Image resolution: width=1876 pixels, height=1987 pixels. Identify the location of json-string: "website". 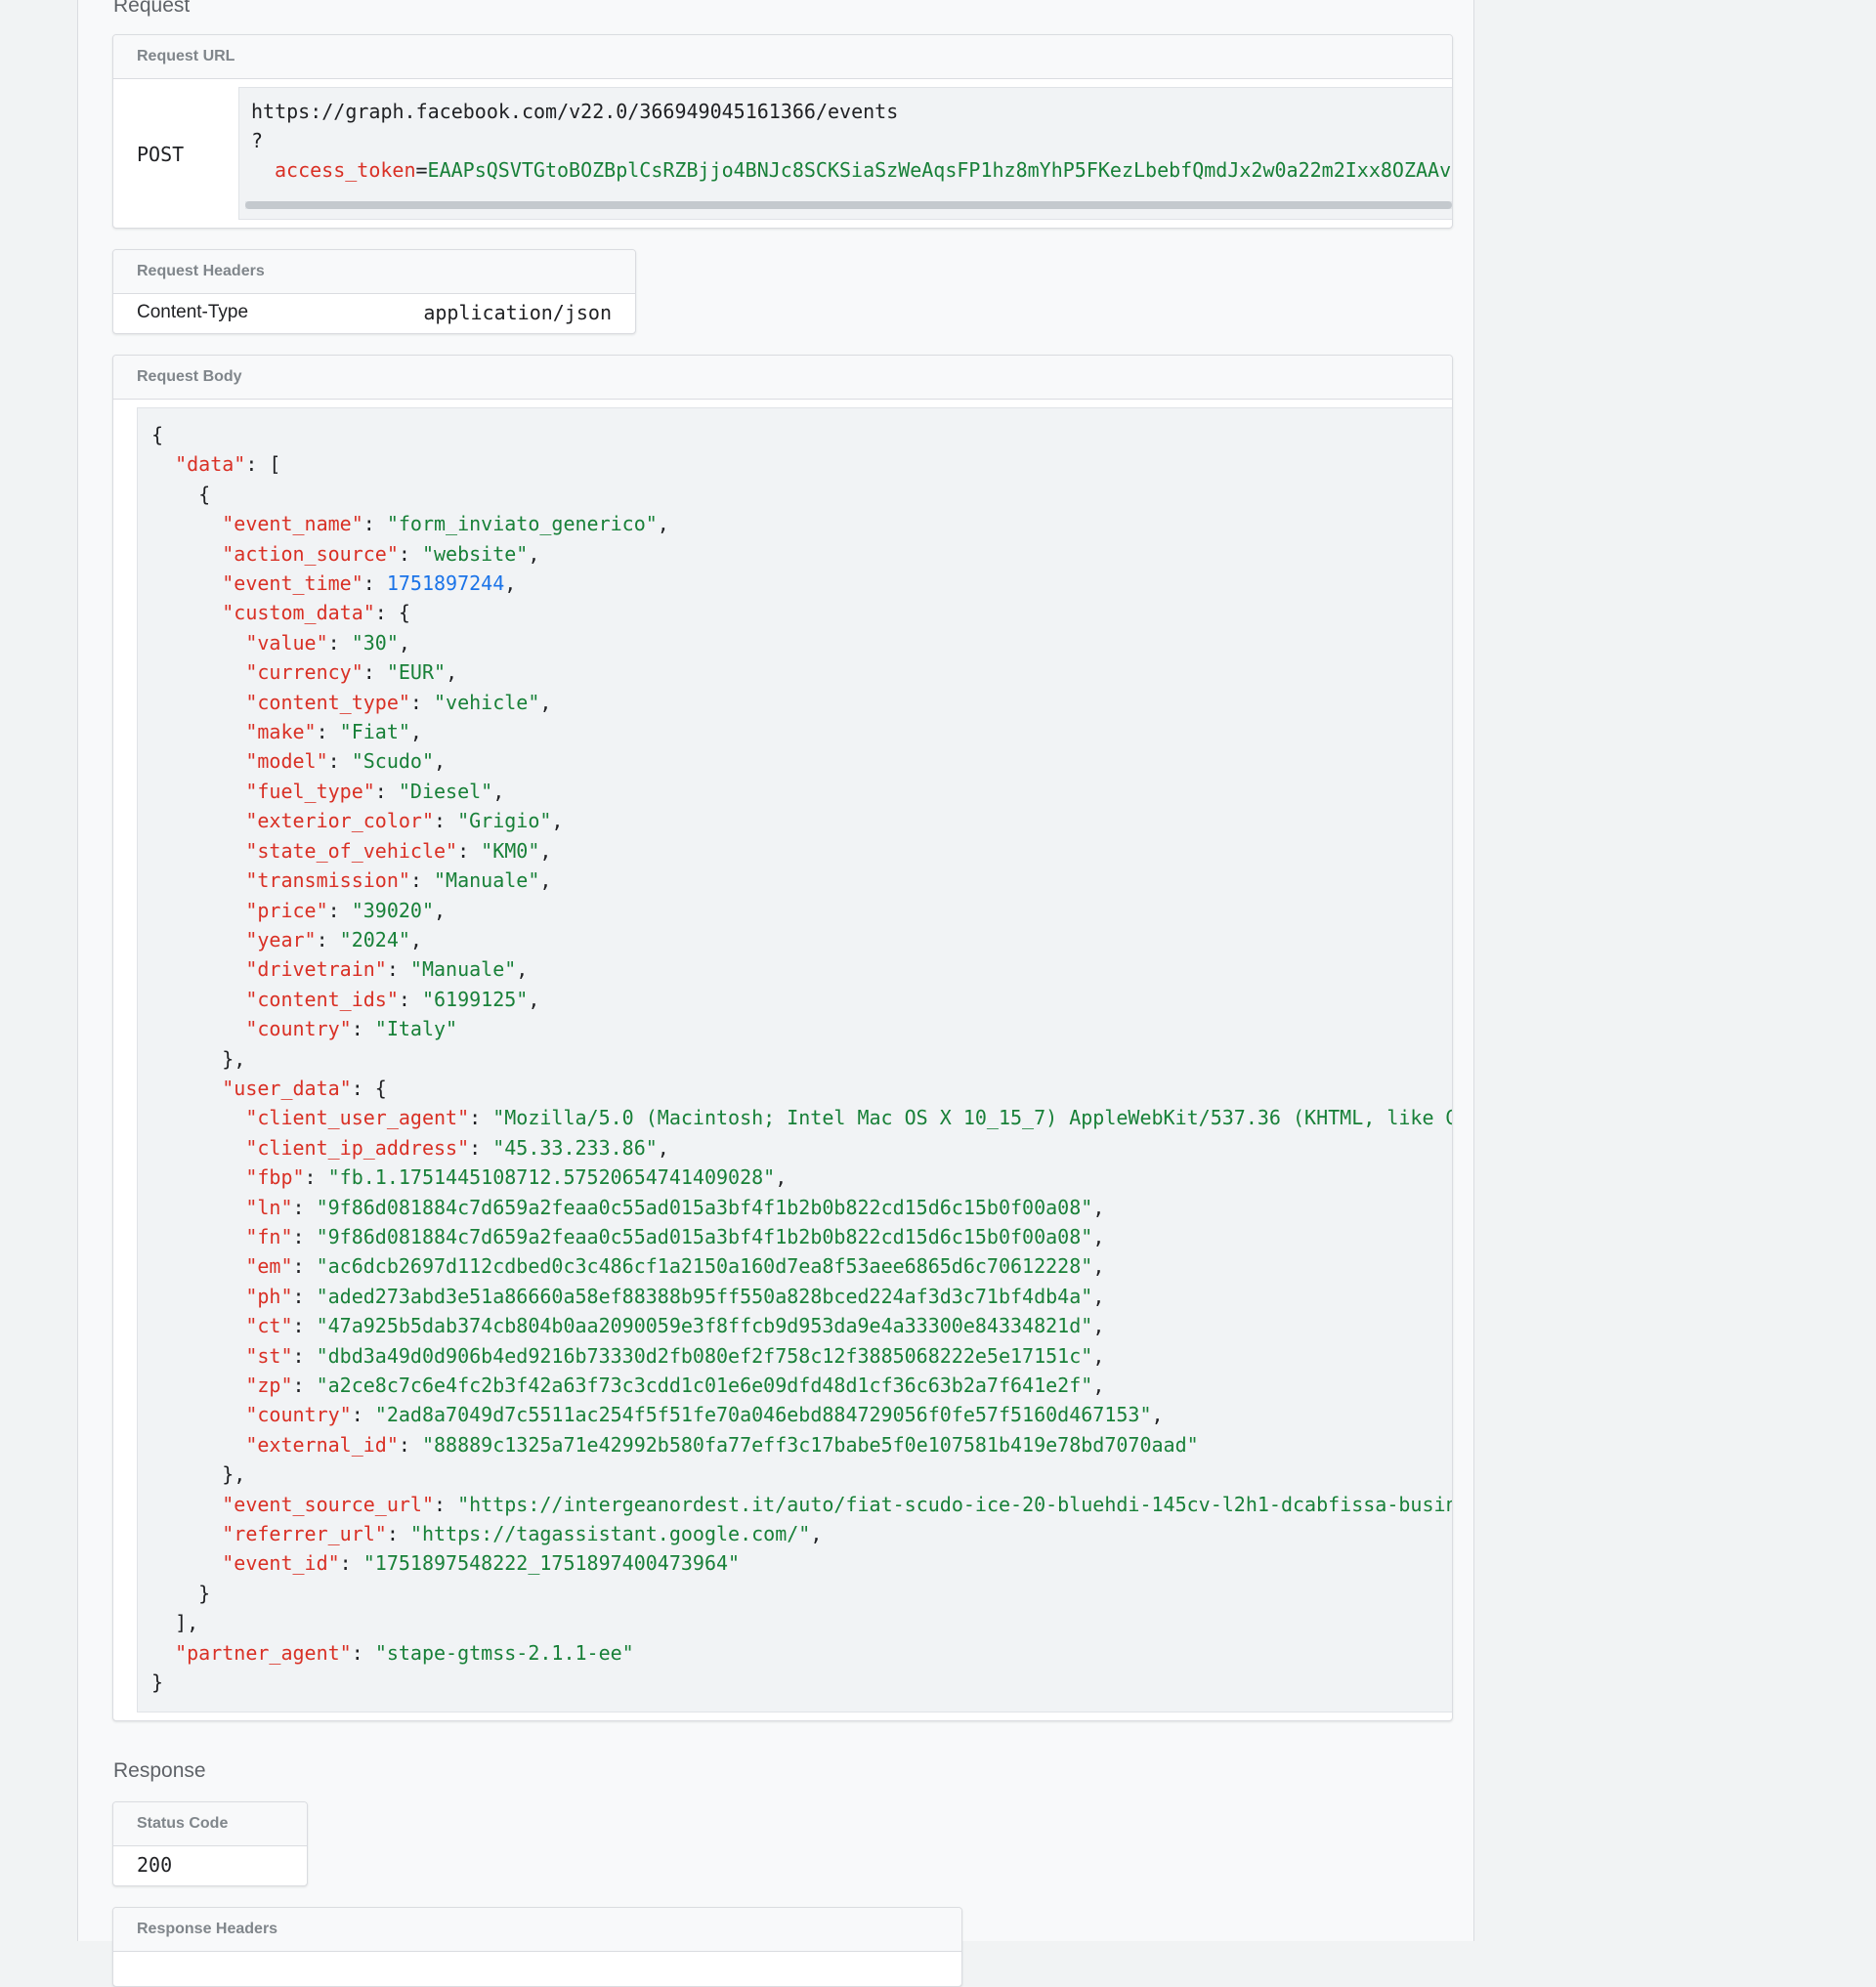
(475, 554).